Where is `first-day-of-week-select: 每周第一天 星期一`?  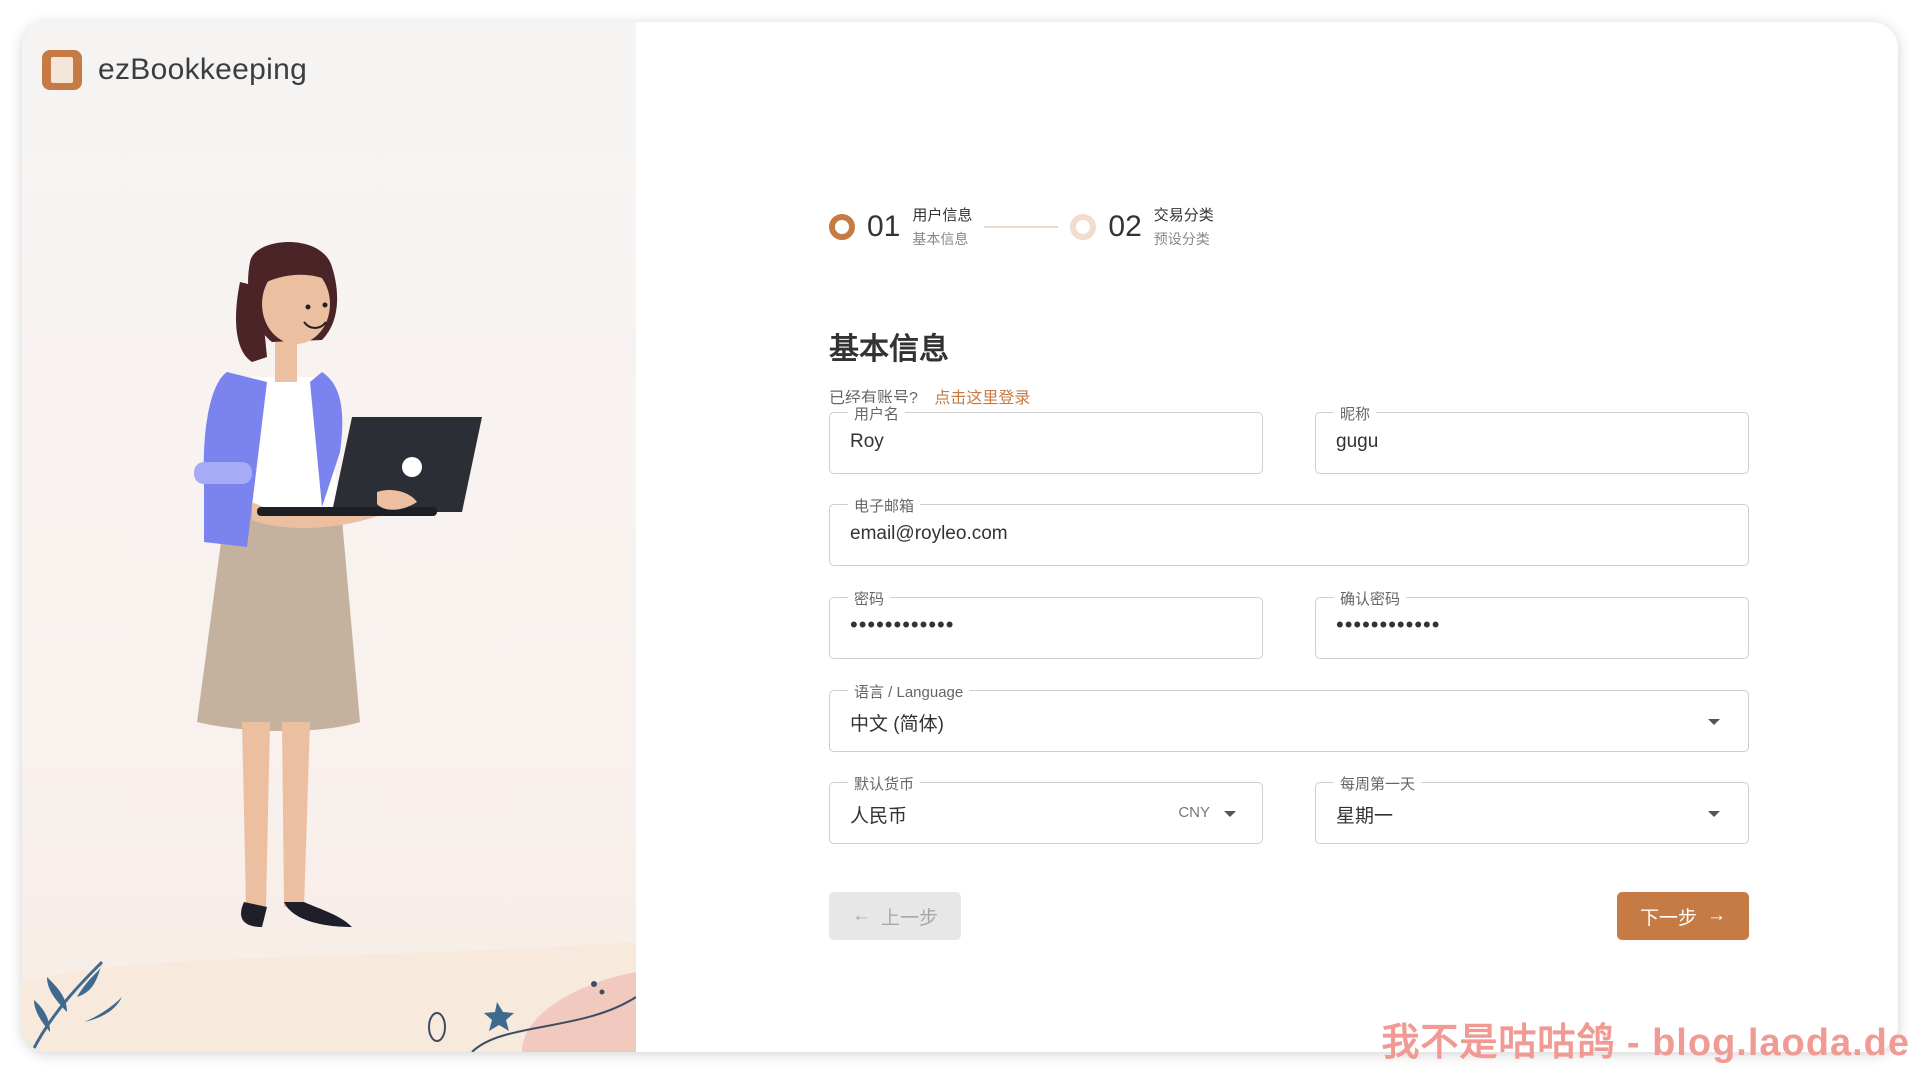 first-day-of-week-select: 每周第一天 星期一 is located at coordinates (1532, 808).